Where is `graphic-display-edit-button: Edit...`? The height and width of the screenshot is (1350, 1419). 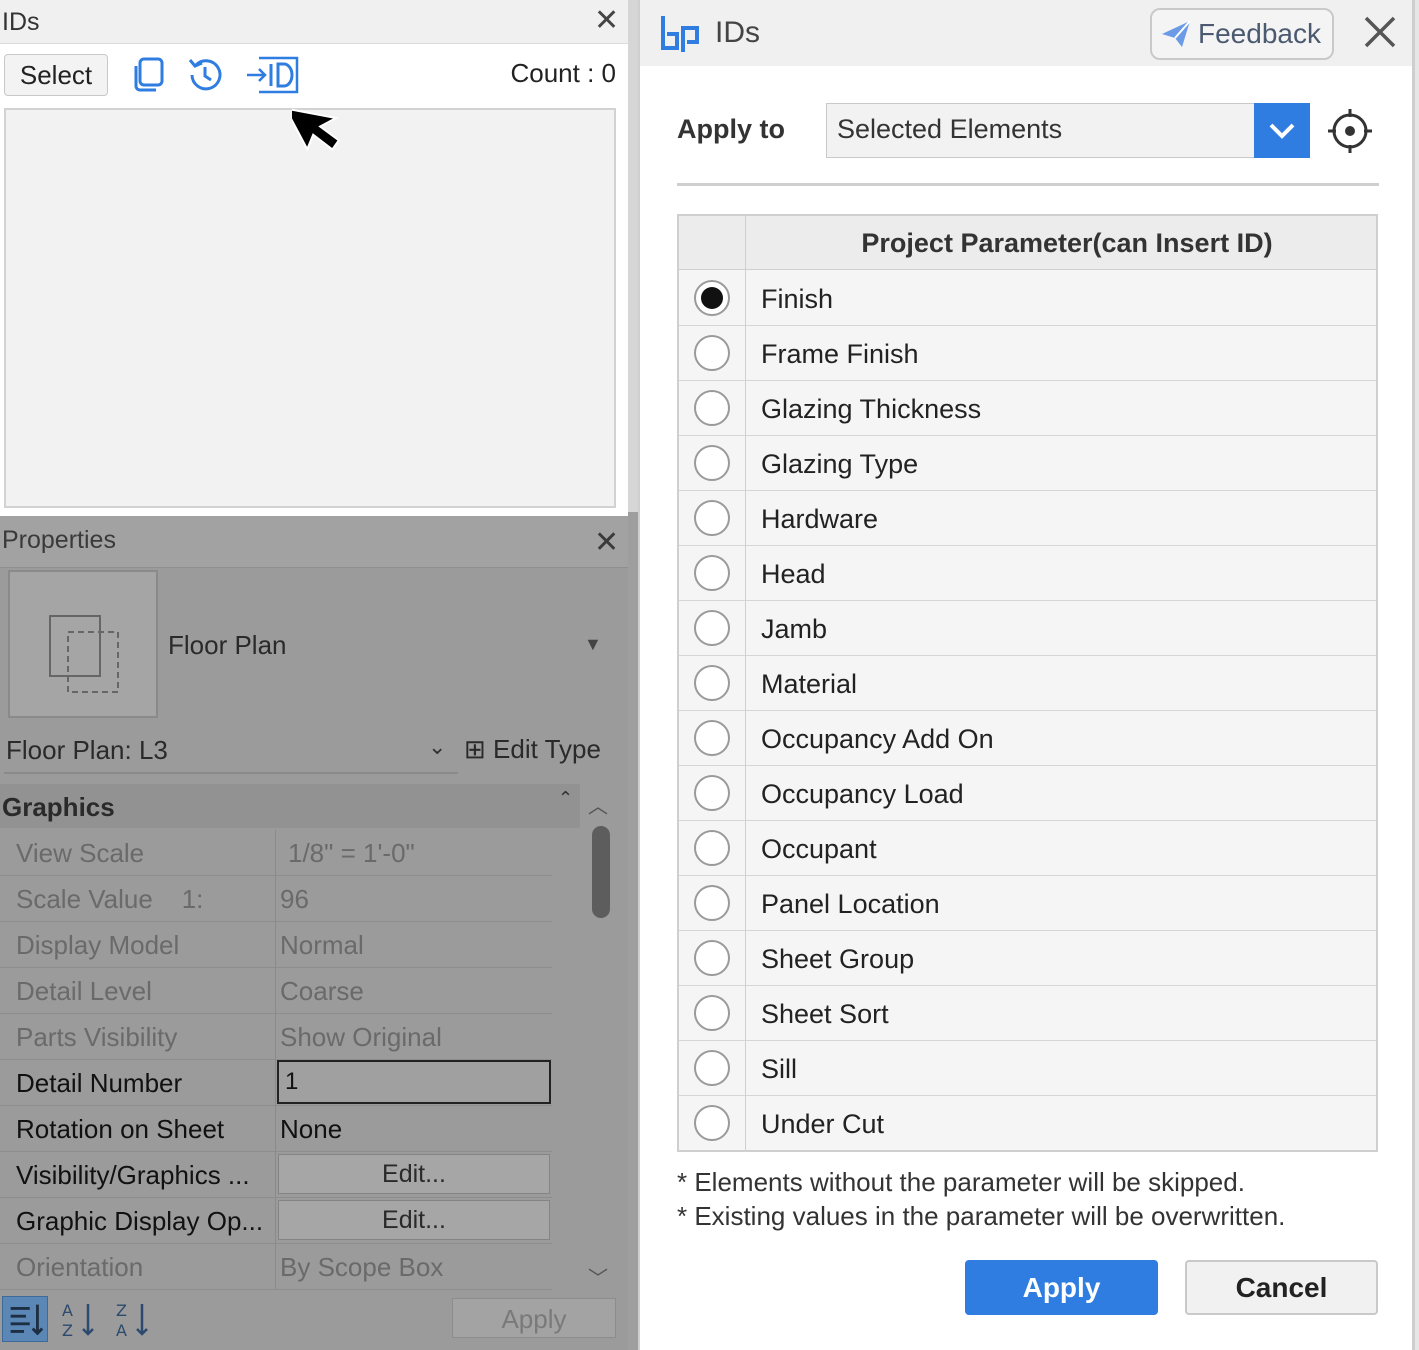 graphic-display-edit-button: Edit... is located at coordinates (414, 1220).